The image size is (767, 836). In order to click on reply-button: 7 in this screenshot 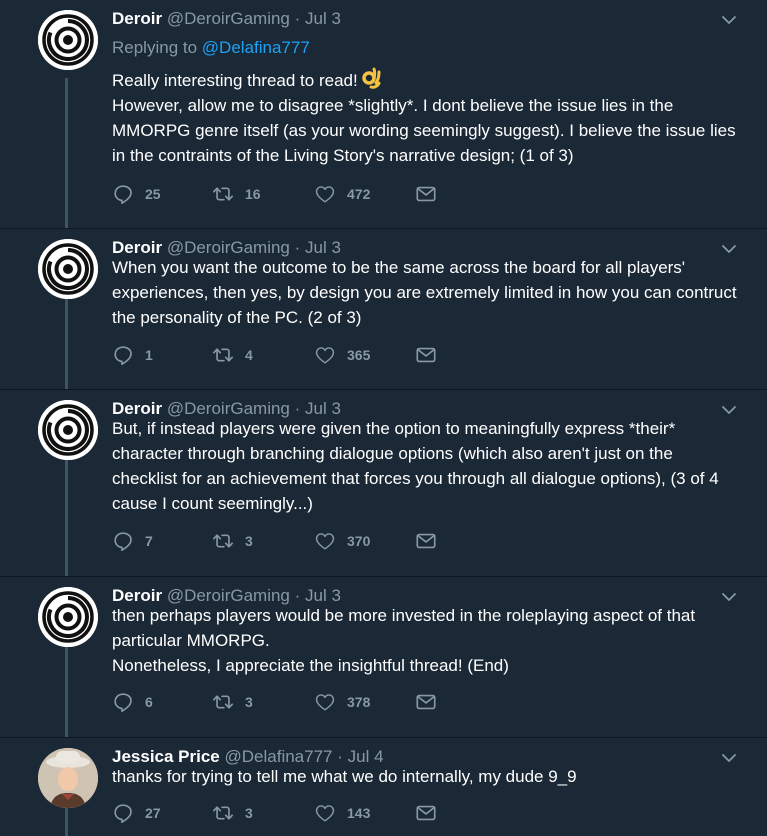, I will do `click(132, 541)`.